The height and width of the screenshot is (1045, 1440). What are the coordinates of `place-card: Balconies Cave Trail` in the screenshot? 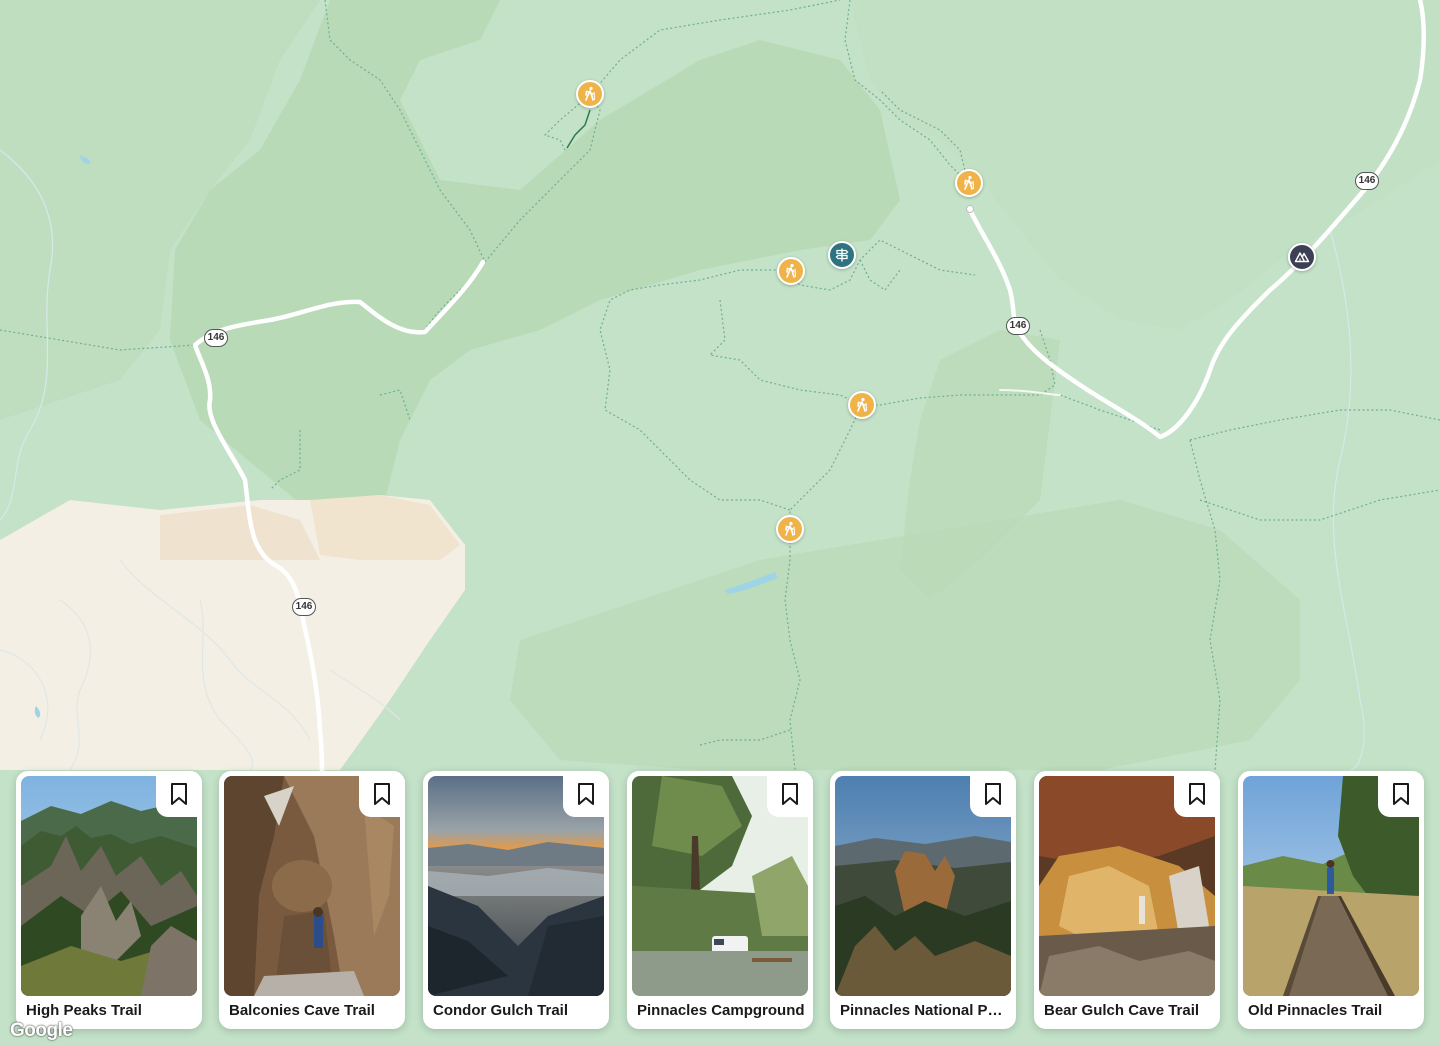 It's located at (312, 900).